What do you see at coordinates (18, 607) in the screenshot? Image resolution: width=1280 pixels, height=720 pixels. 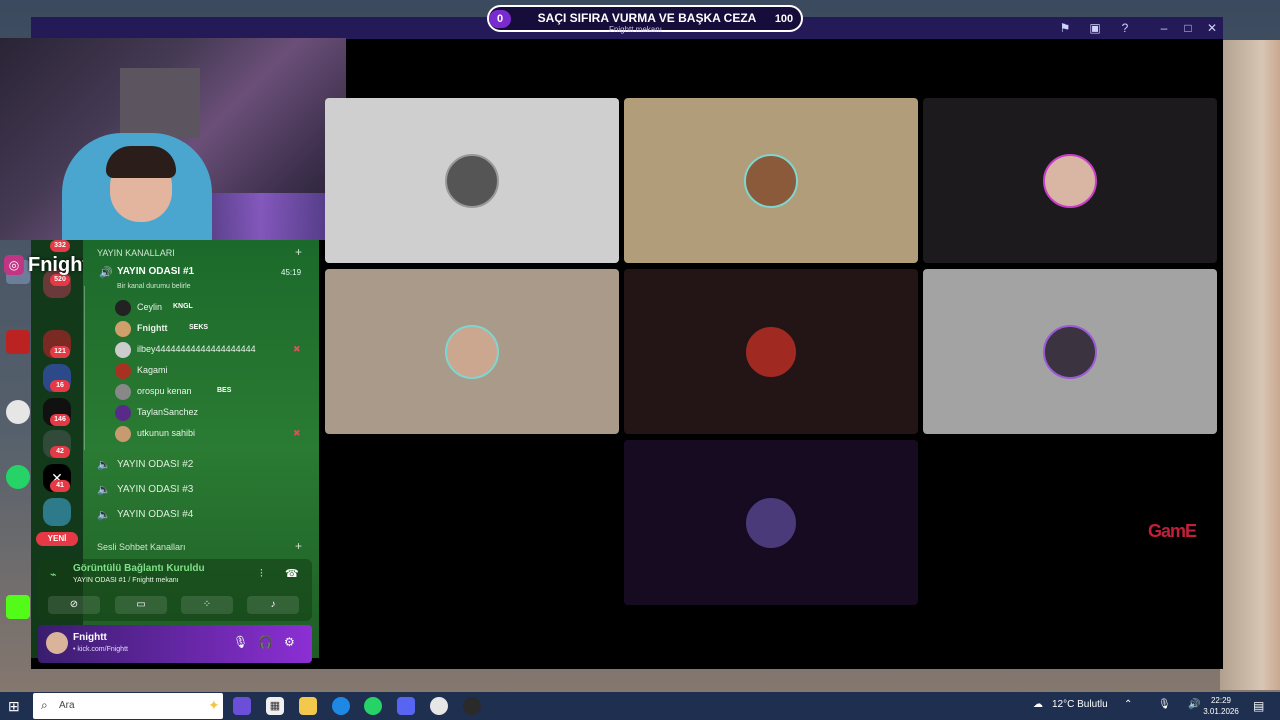 I see `kick-desktop-icon` at bounding box center [18, 607].